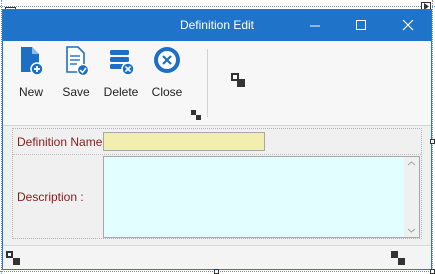 The width and height of the screenshot is (435, 274). What do you see at coordinates (121, 61) in the screenshot?
I see `database-delete-icon` at bounding box center [121, 61].